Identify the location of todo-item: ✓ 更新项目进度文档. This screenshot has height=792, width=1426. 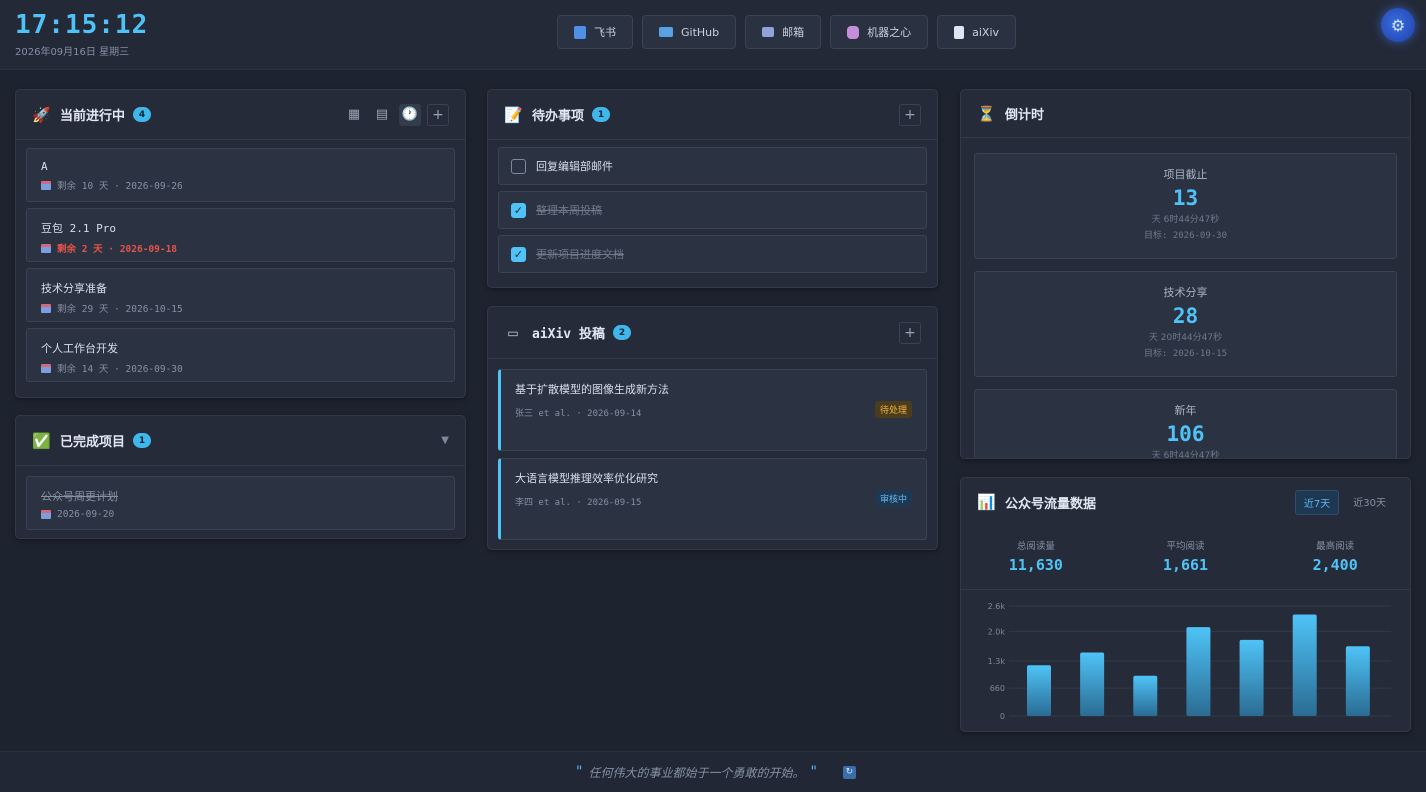
(712, 254).